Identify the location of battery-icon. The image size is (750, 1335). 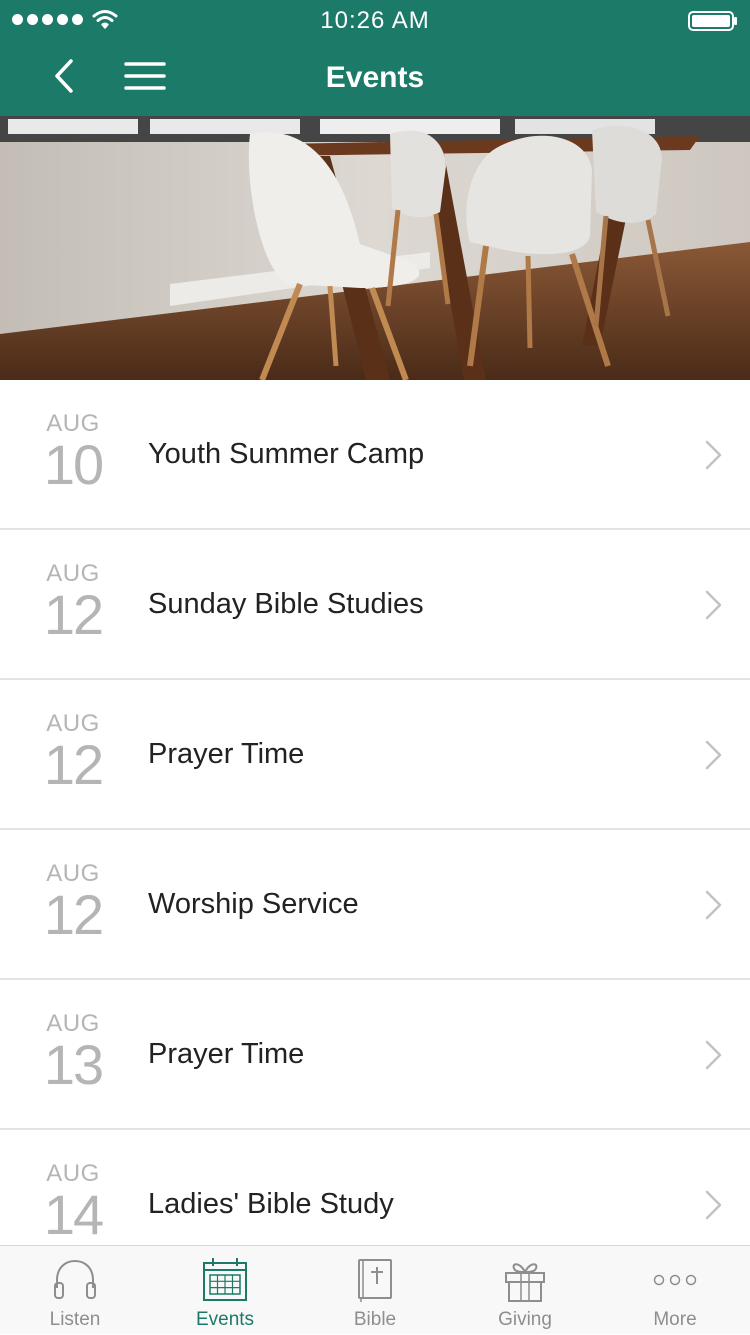
(712, 21).